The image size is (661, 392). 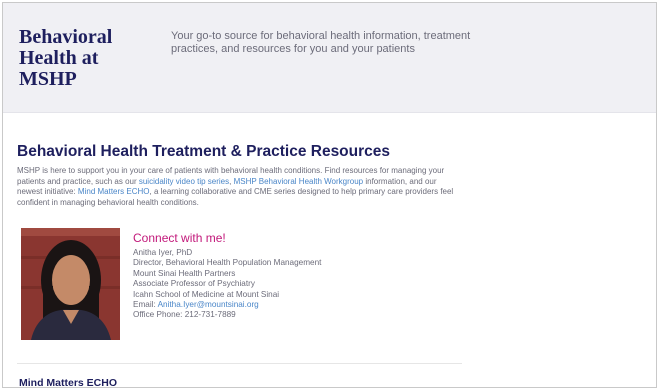 I want to click on profile-photo-graphic, so click(x=70, y=284).